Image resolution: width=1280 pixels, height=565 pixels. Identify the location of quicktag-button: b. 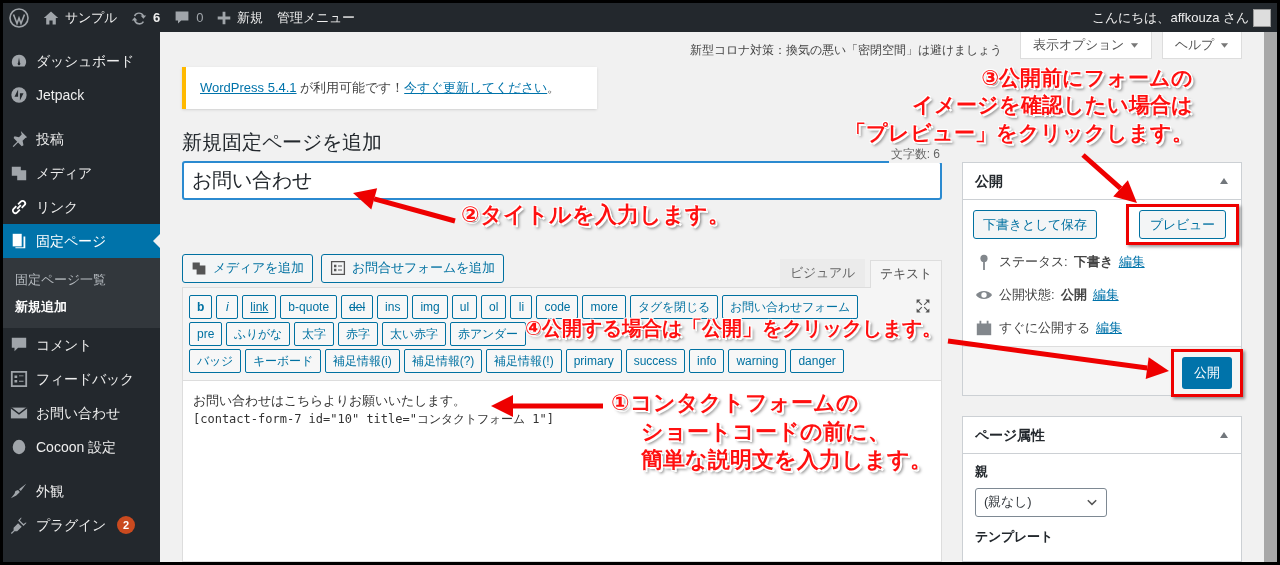
(201, 306).